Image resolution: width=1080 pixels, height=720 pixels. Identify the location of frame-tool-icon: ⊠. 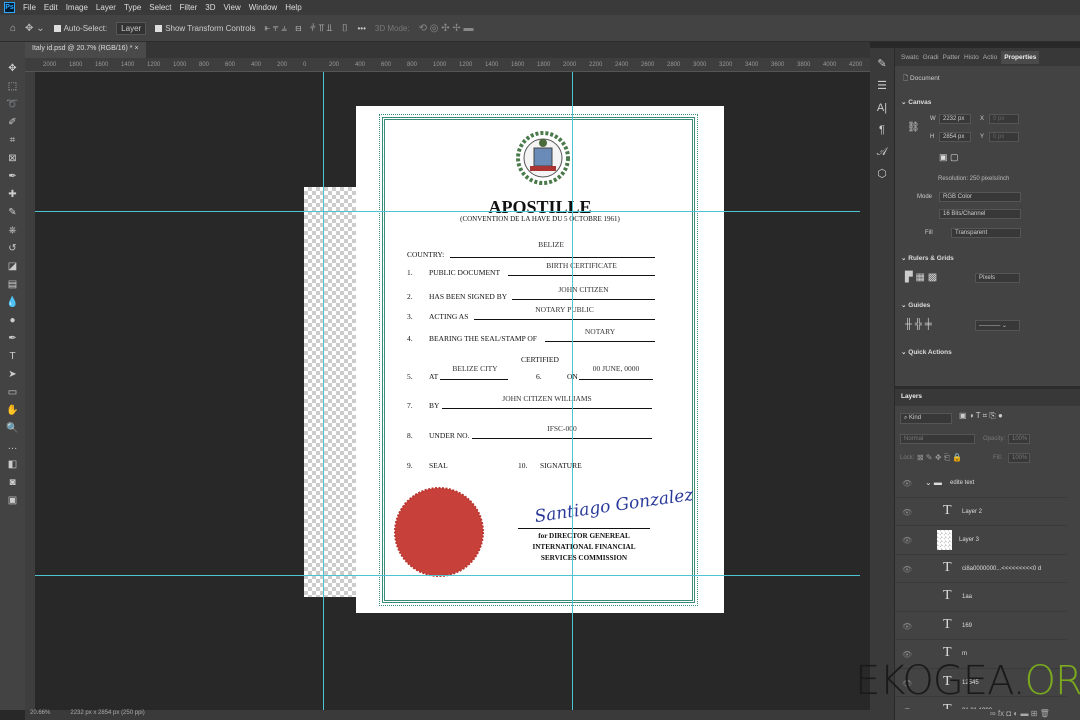
(13, 159).